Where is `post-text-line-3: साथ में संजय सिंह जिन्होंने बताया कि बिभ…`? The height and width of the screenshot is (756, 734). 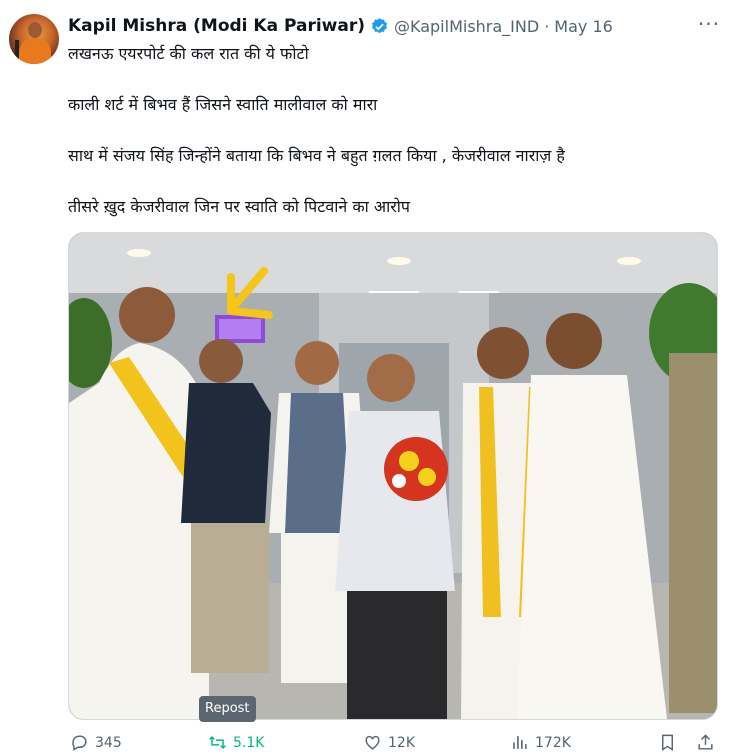 post-text-line-3: साथ में संजय सिंह जिन्होंने बताया कि बिभ… is located at coordinates (316, 155).